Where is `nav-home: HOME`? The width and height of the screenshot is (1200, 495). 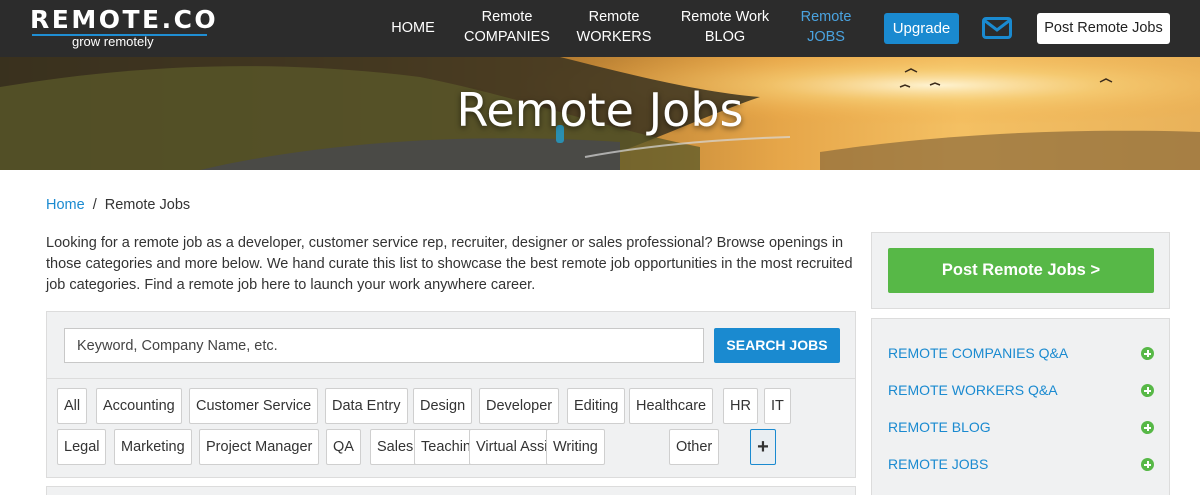
nav-home: HOME is located at coordinates (413, 28).